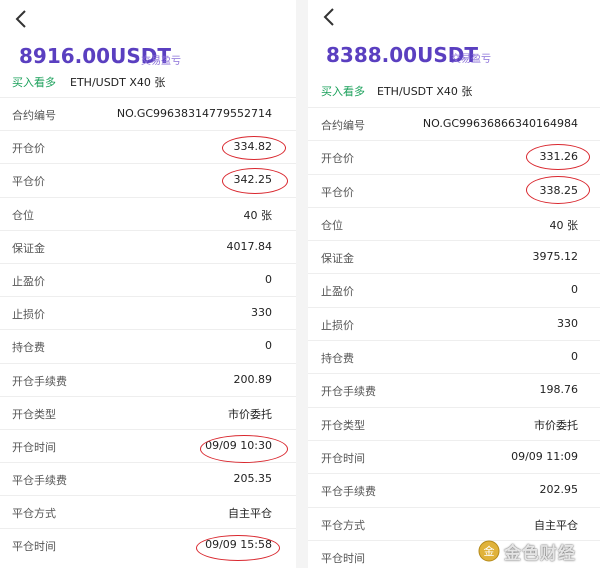 This screenshot has height=568, width=600. I want to click on svg-text: 金, so click(489, 551).